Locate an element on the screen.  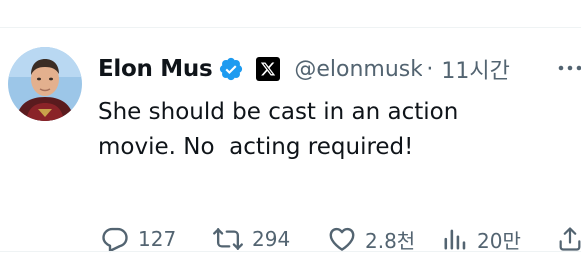
tweet-header: Elon Mus @elonmusk · 11시간 is located at coordinates (304, 69).